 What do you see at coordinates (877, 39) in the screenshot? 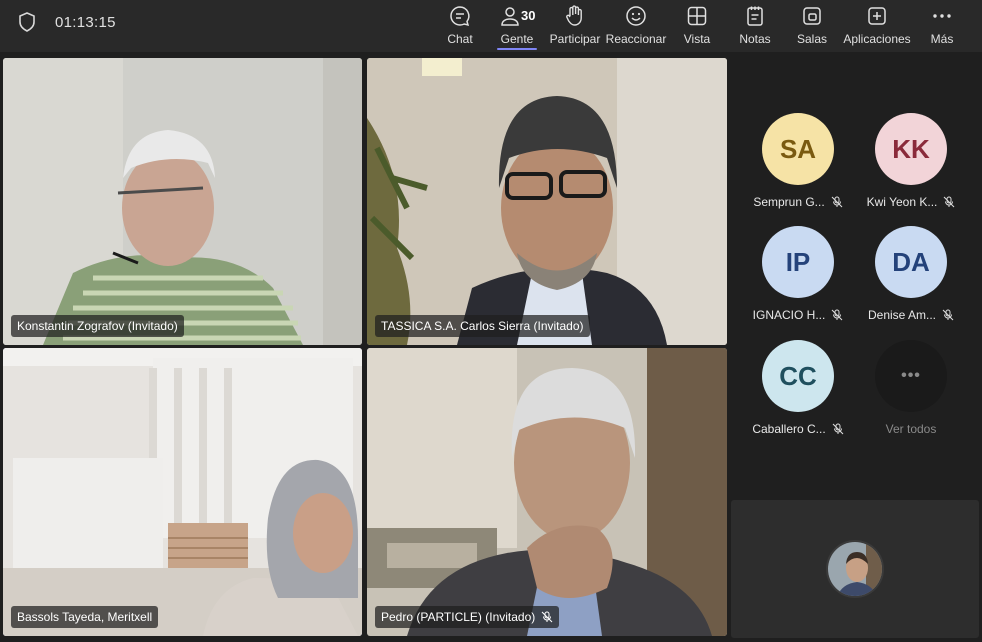
I see `apps-label: Aplicaciones` at bounding box center [877, 39].